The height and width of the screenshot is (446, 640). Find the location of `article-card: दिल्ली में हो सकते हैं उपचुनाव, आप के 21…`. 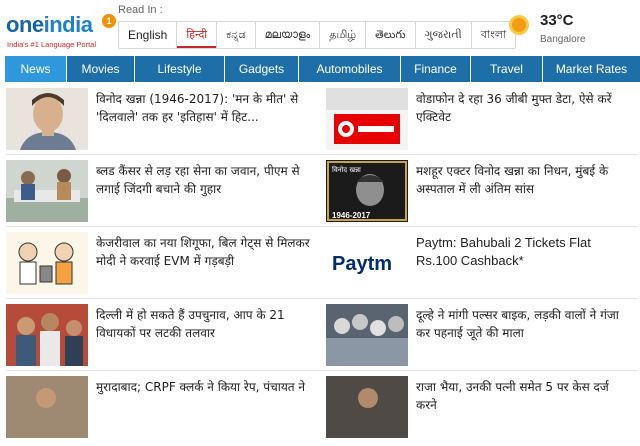

article-card: दिल्ली में हो सकते हैं उपचुनाव, आप के 21… is located at coordinates (161, 339).